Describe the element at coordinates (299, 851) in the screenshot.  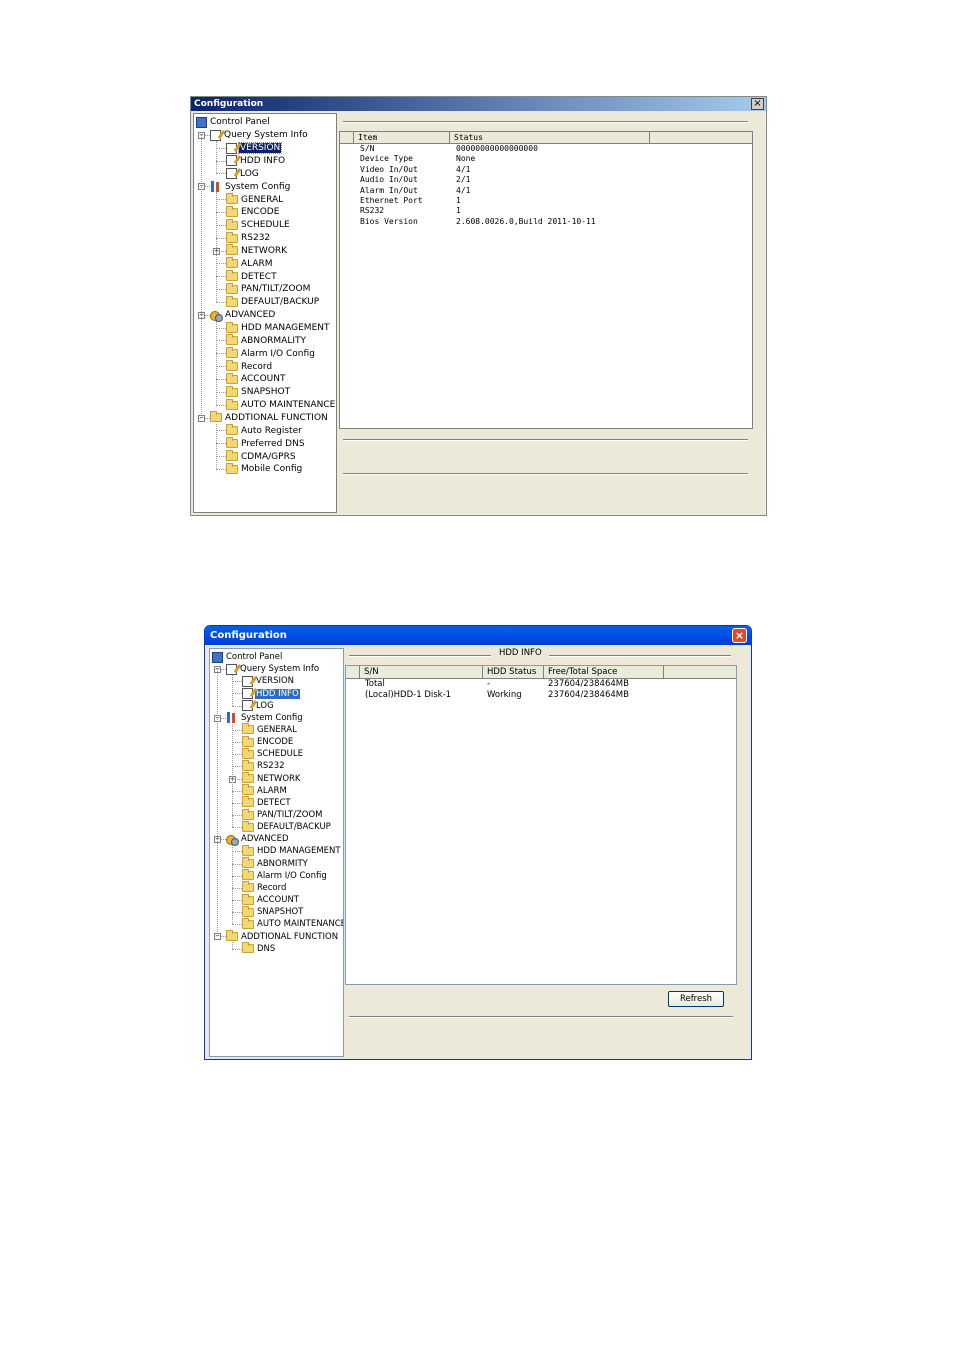
I see `tree-item-label: HDD MANAGEMENT` at that location.